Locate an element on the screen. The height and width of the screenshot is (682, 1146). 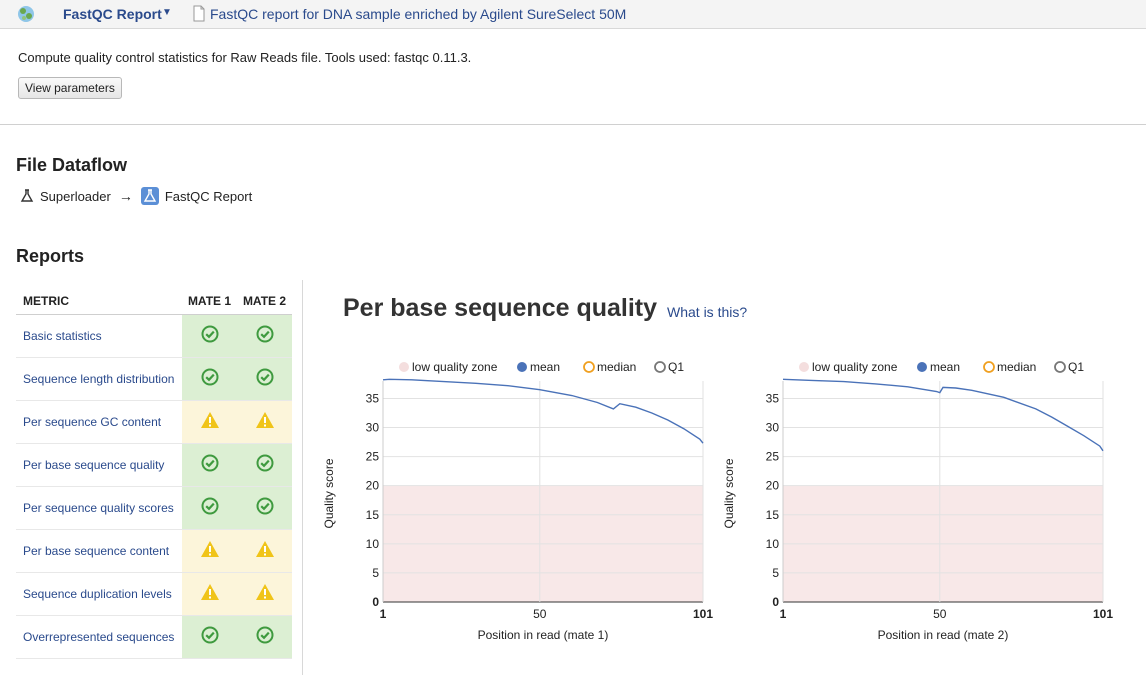
dataflow-path: Superloader → FastQC Report is located at coordinates (135, 196).